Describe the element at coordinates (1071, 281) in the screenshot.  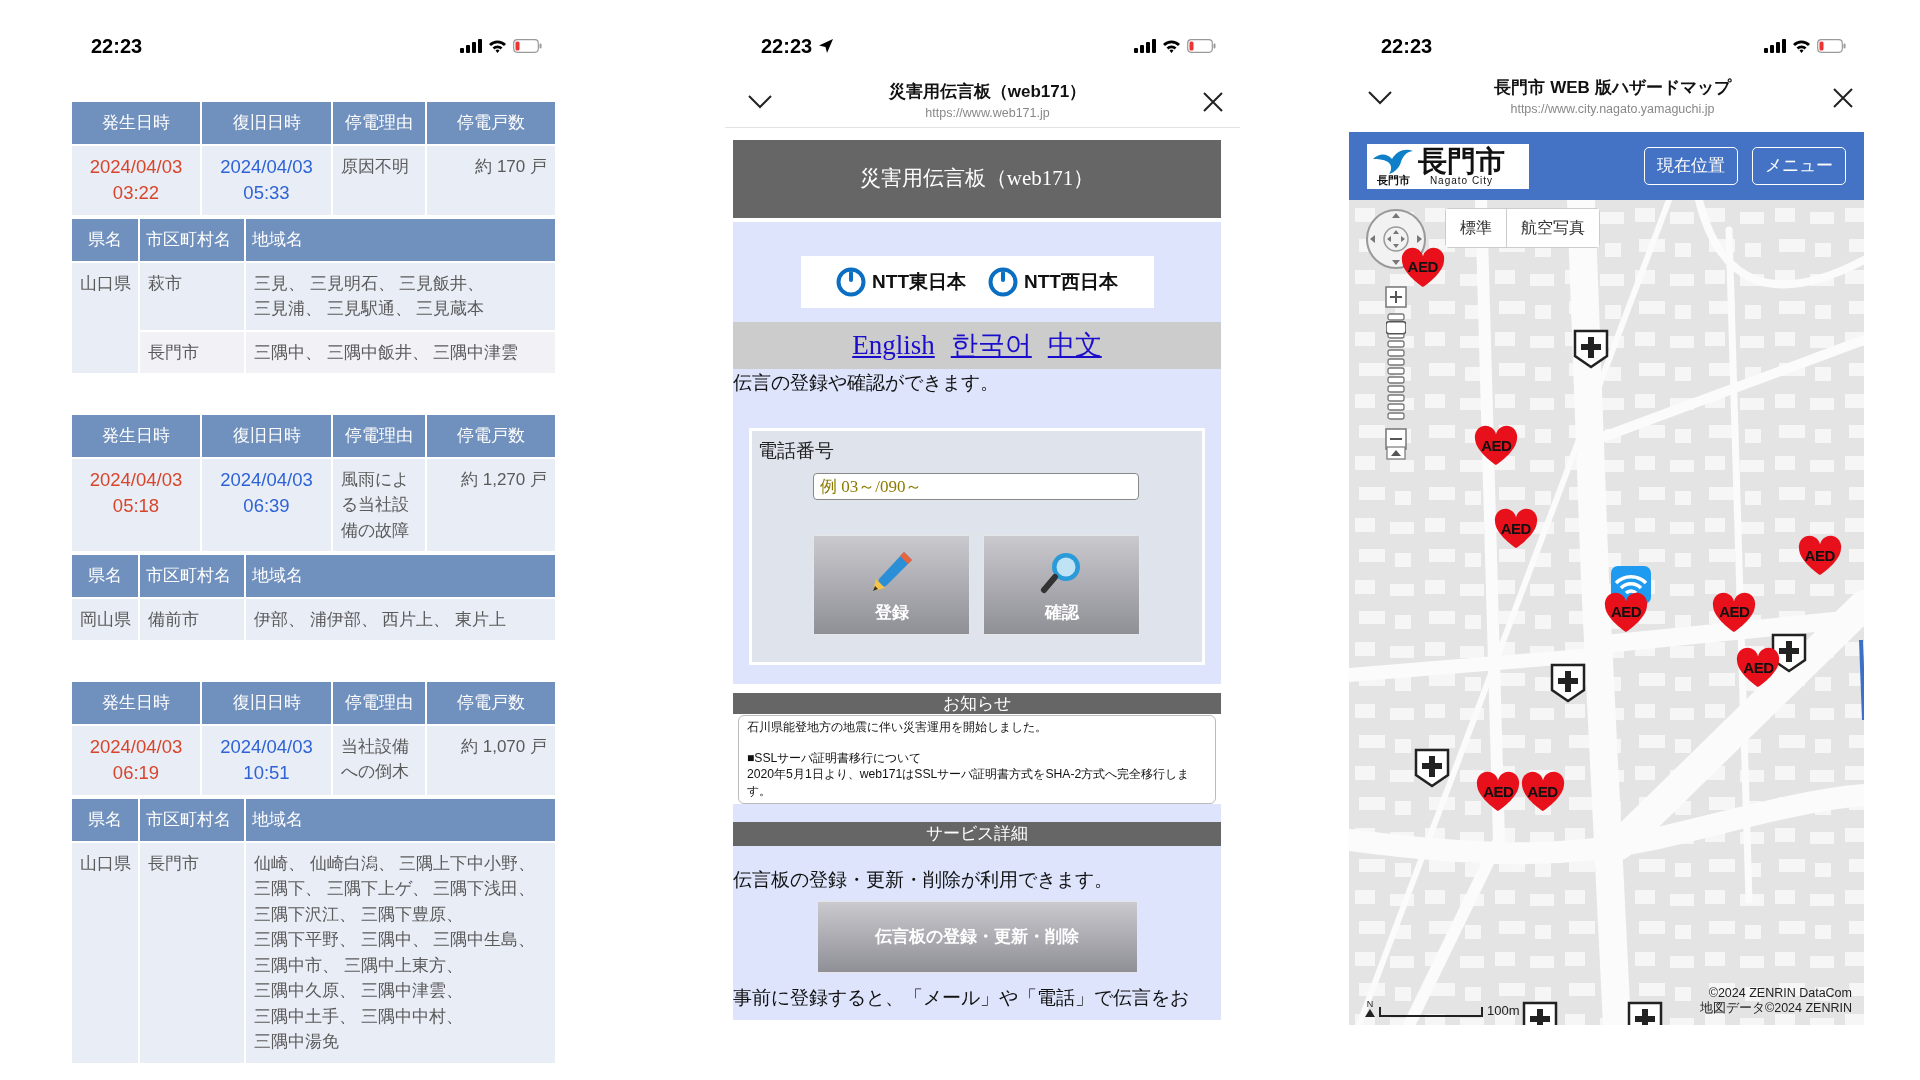
I see `company-name: NTT西日本` at that location.